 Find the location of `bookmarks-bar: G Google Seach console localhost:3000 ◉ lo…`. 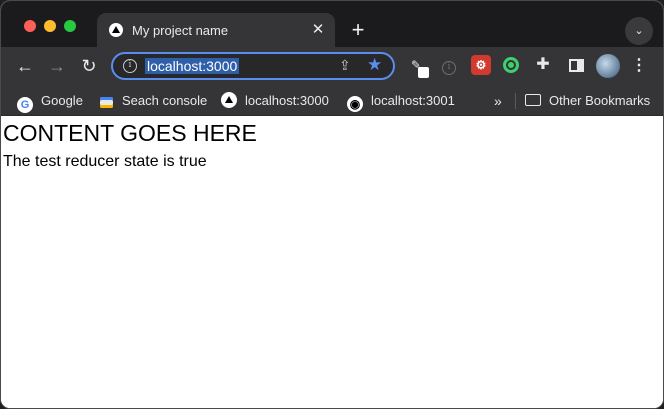

bookmarks-bar: G Google Seach console localhost:3000 ◉ lo… is located at coordinates (332, 100).